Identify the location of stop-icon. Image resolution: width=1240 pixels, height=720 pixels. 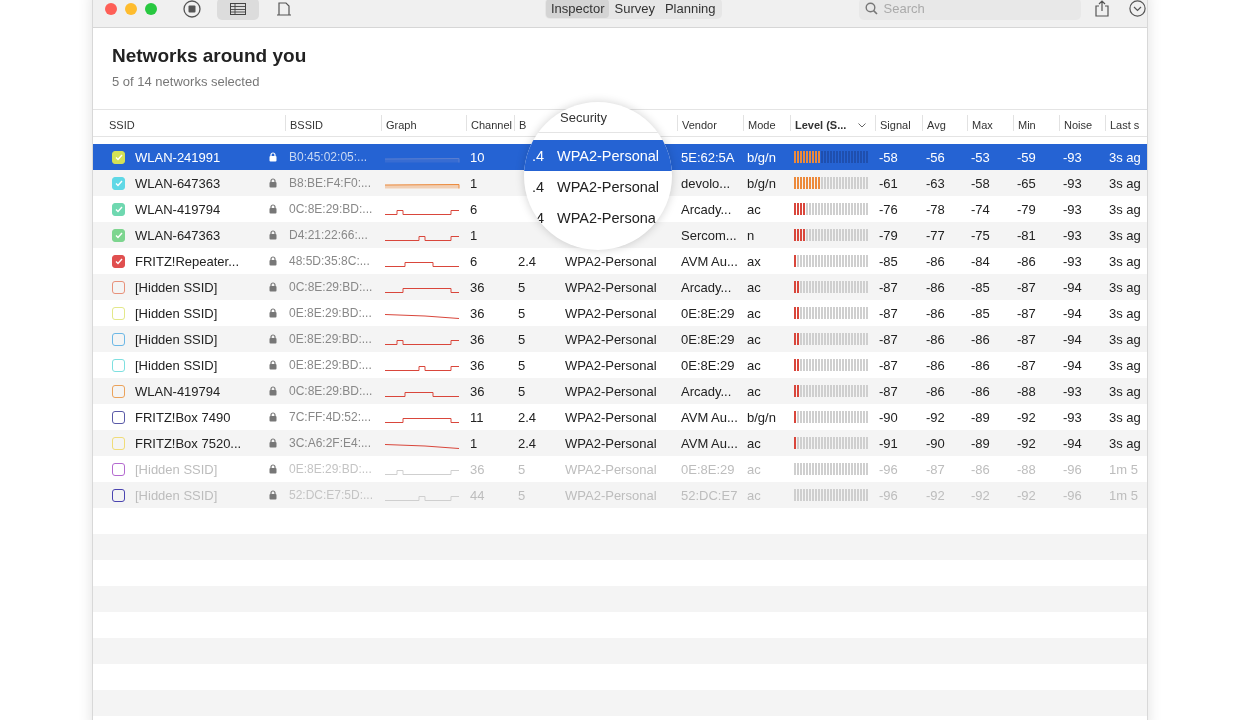
(192, 9).